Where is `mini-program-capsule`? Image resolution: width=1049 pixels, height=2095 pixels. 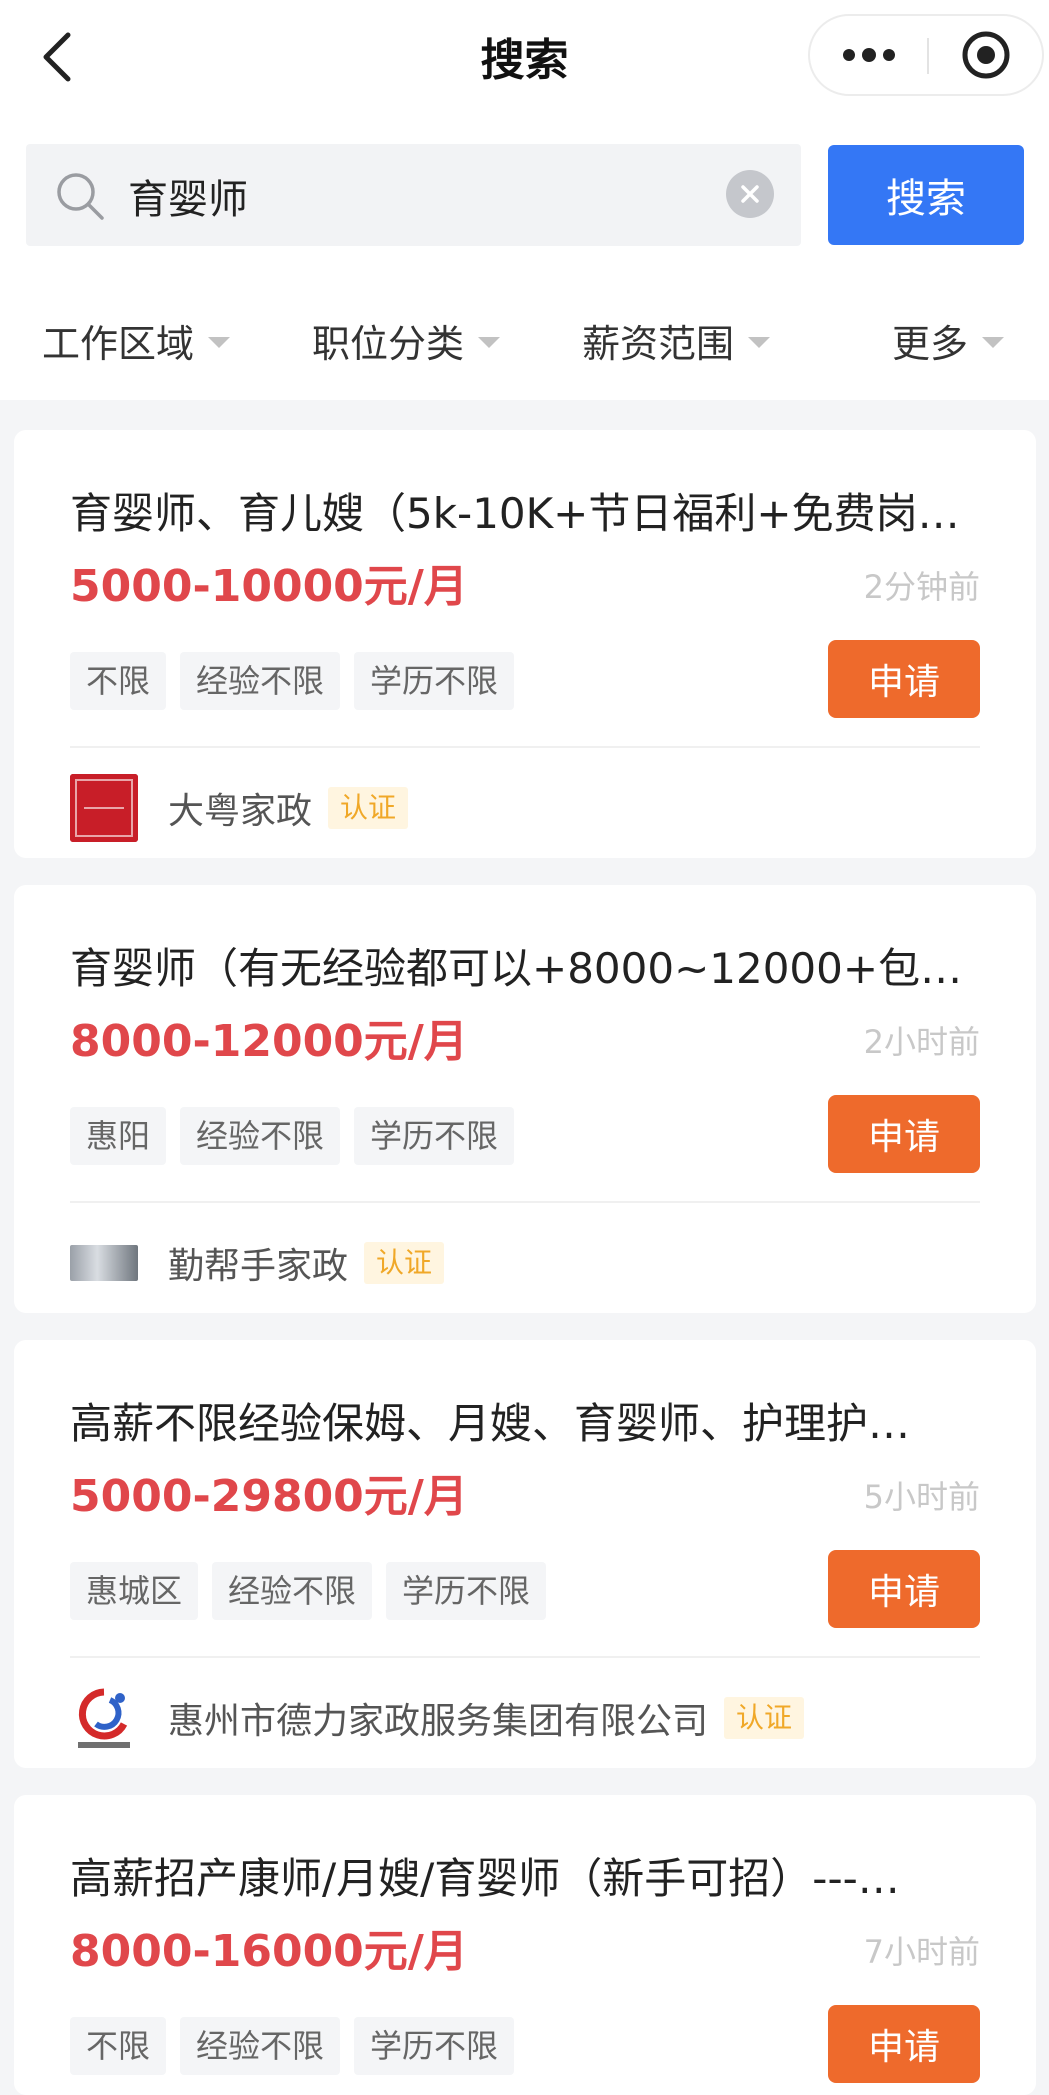 mini-program-capsule is located at coordinates (926, 55).